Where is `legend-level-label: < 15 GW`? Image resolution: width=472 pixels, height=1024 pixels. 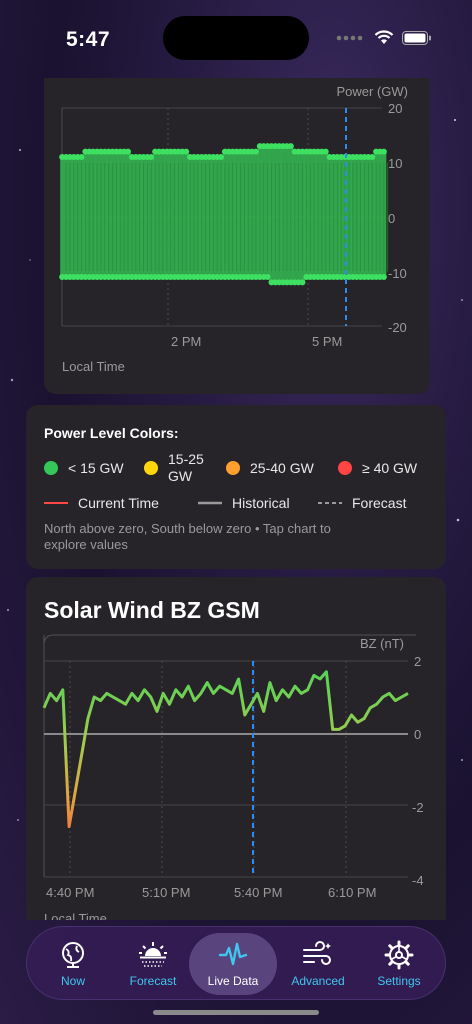 legend-level-label: < 15 GW is located at coordinates (96, 468).